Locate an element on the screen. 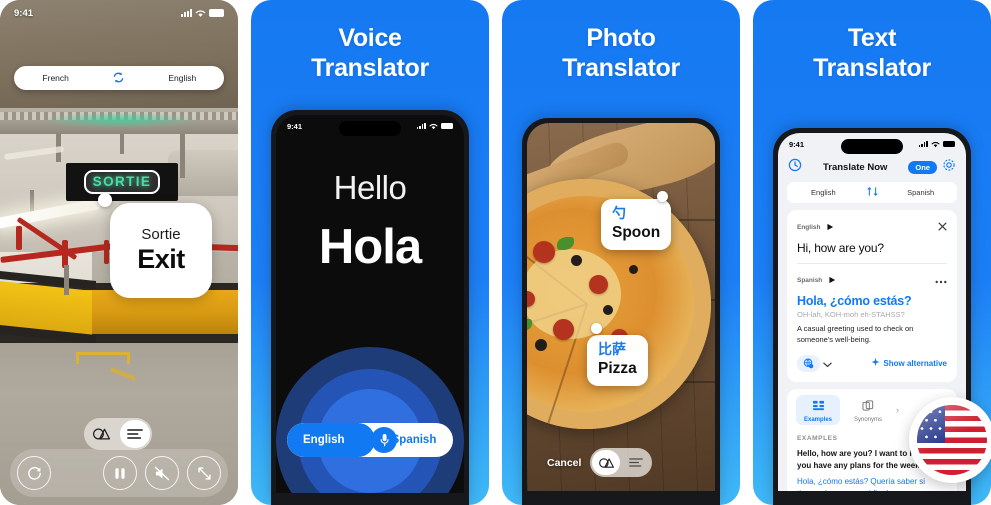  tab-examples: Examples is located at coordinates (818, 409).